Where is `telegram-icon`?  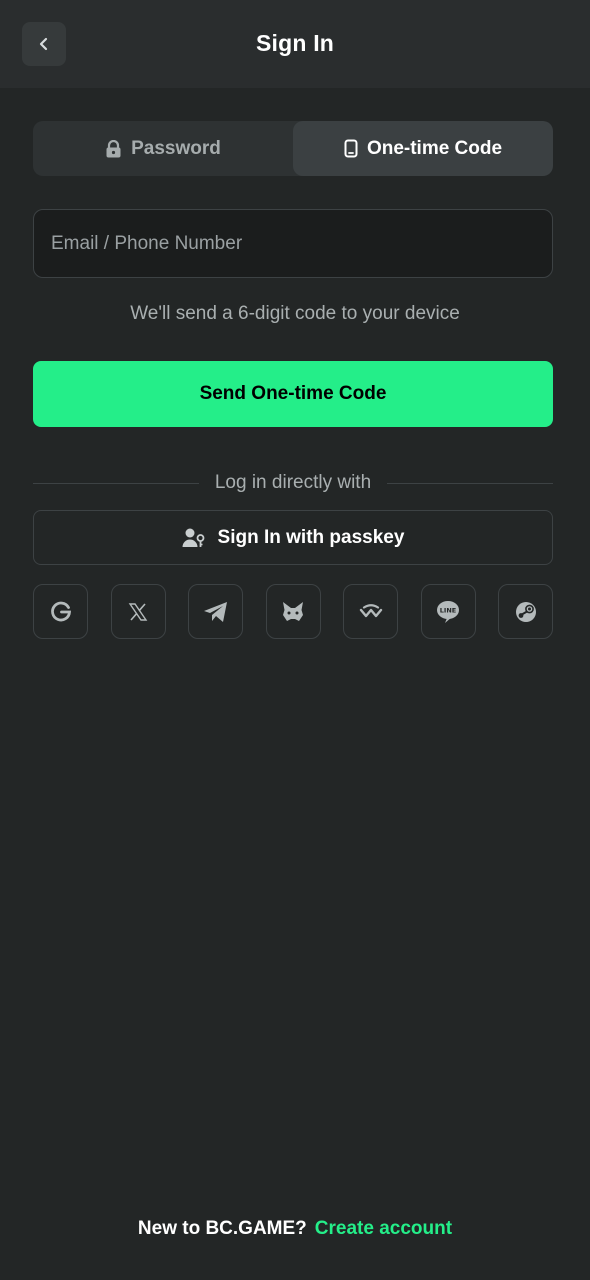 telegram-icon is located at coordinates (215, 611).